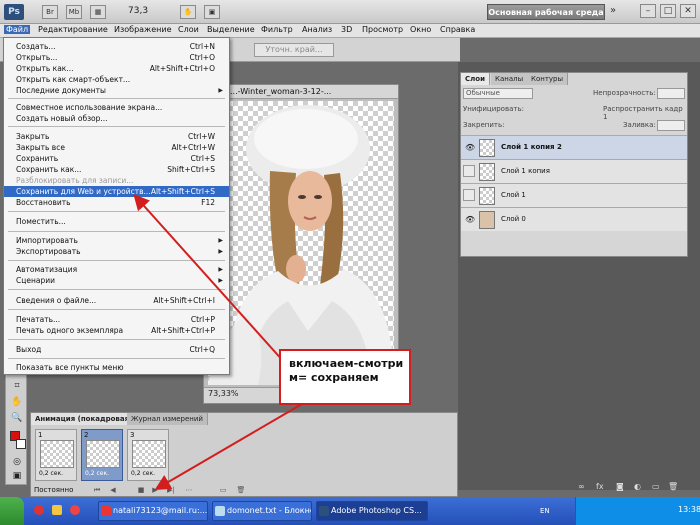 Image resolution: width=700 pixels, height=525 pixels. Describe the element at coordinates (12, 511) in the screenshot. I see `start-button` at that location.